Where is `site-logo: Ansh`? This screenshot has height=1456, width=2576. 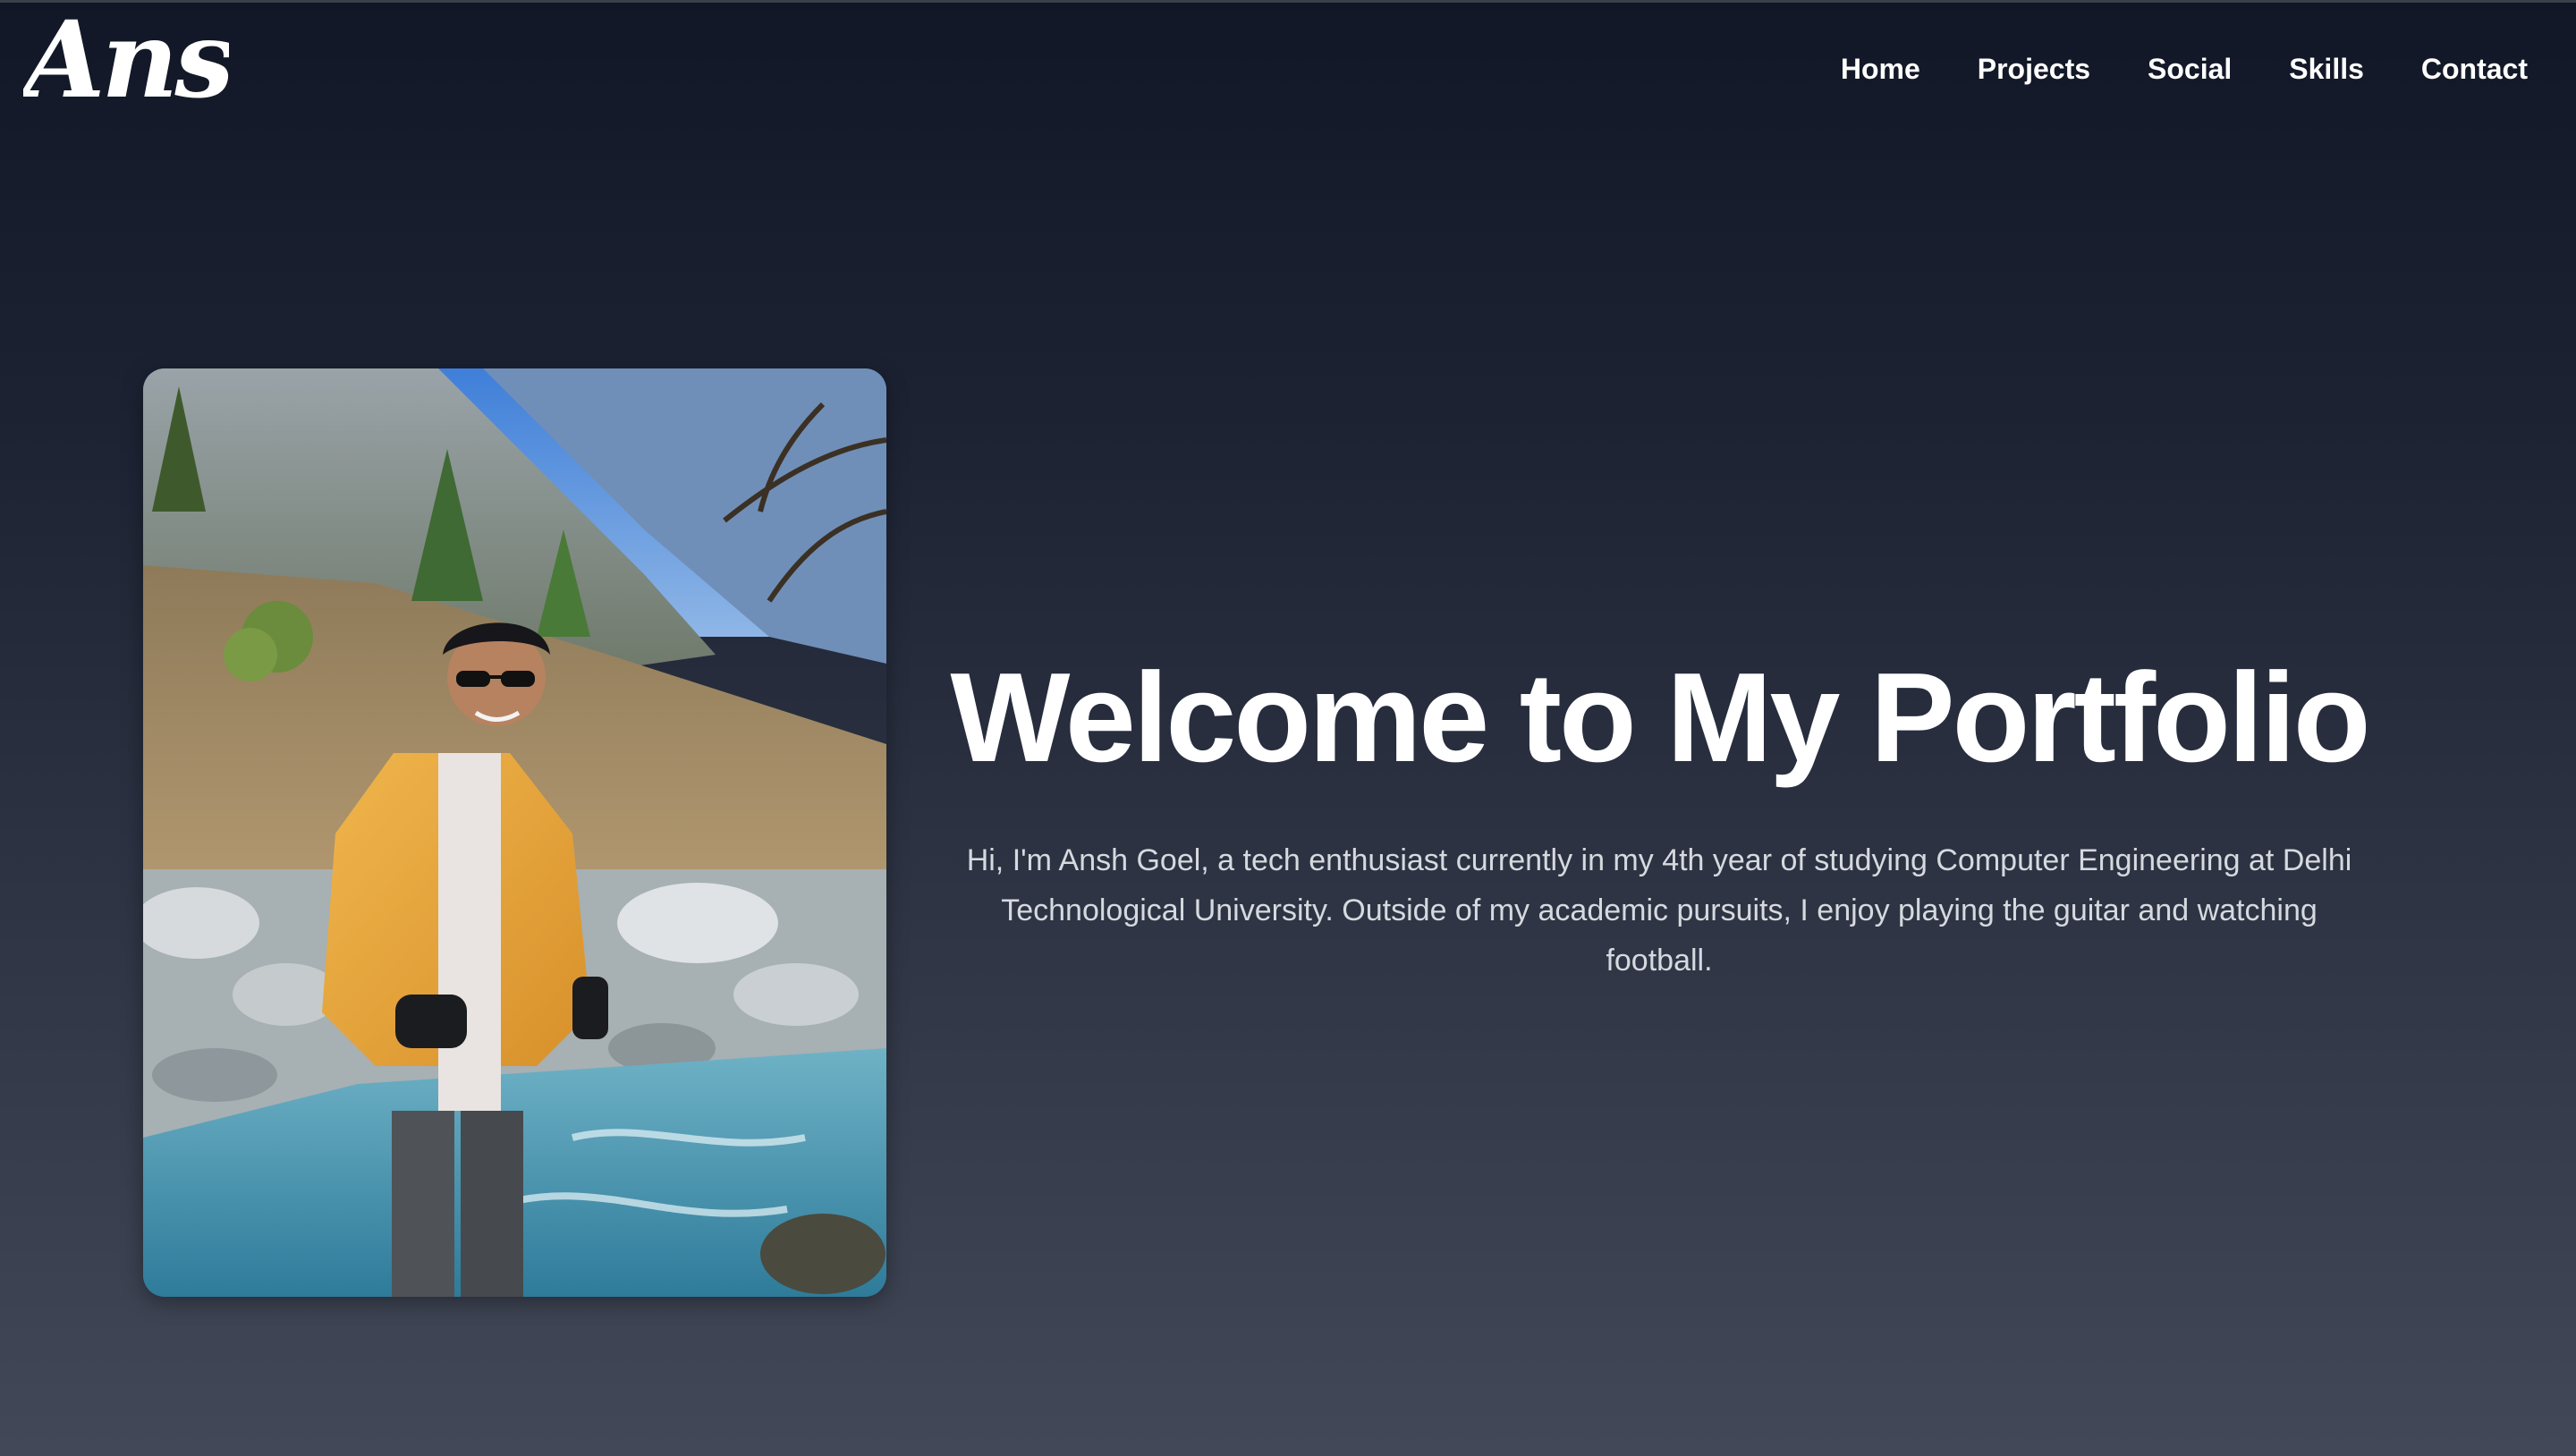
site-logo: Ansh is located at coordinates (126, 60).